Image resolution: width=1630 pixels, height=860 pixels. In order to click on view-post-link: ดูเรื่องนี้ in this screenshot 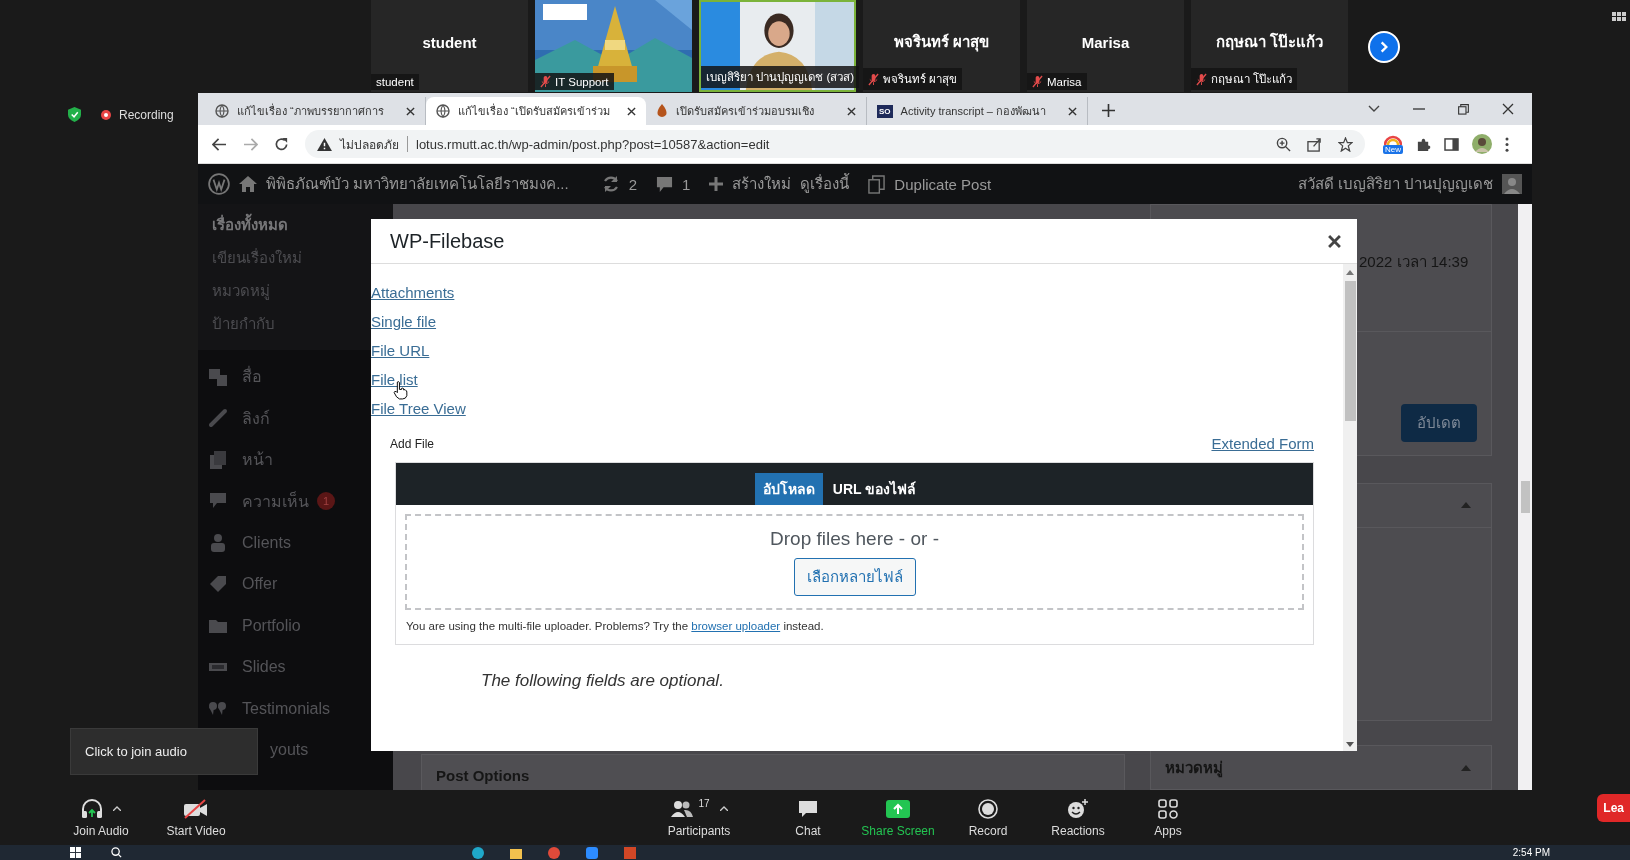, I will do `click(825, 184)`.